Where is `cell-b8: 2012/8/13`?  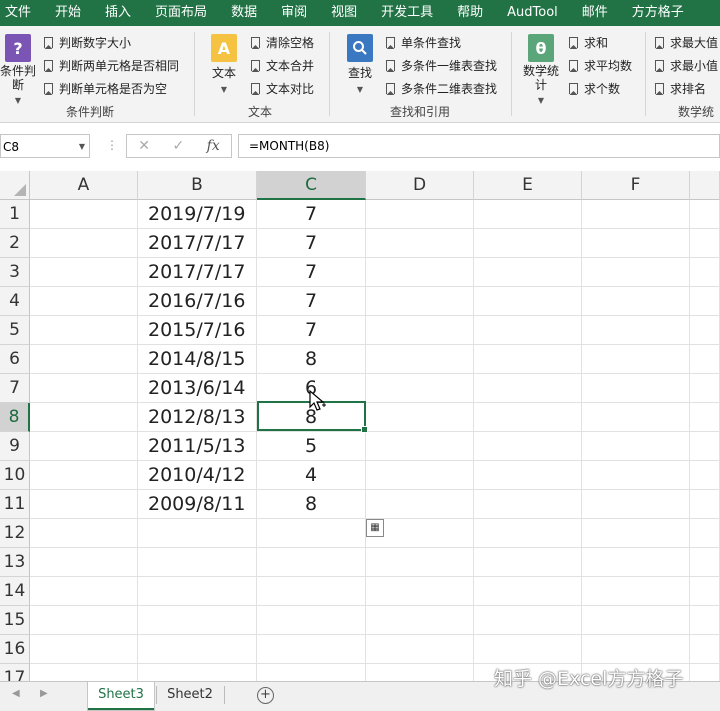 cell-b8: 2012/8/13 is located at coordinates (197, 417).